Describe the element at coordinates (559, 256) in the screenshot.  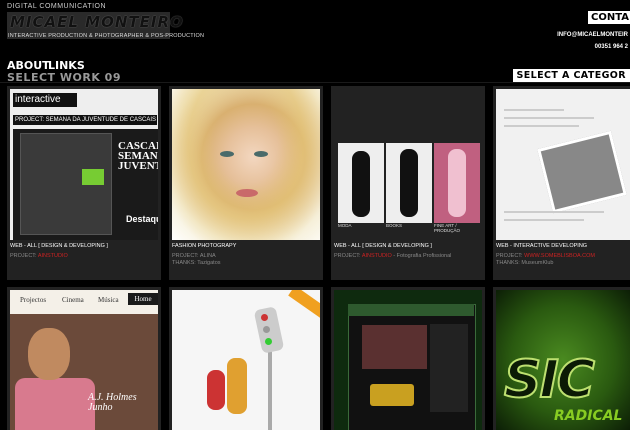
I see `project-link: WWW.SOMEBLISBOA.COM` at that location.